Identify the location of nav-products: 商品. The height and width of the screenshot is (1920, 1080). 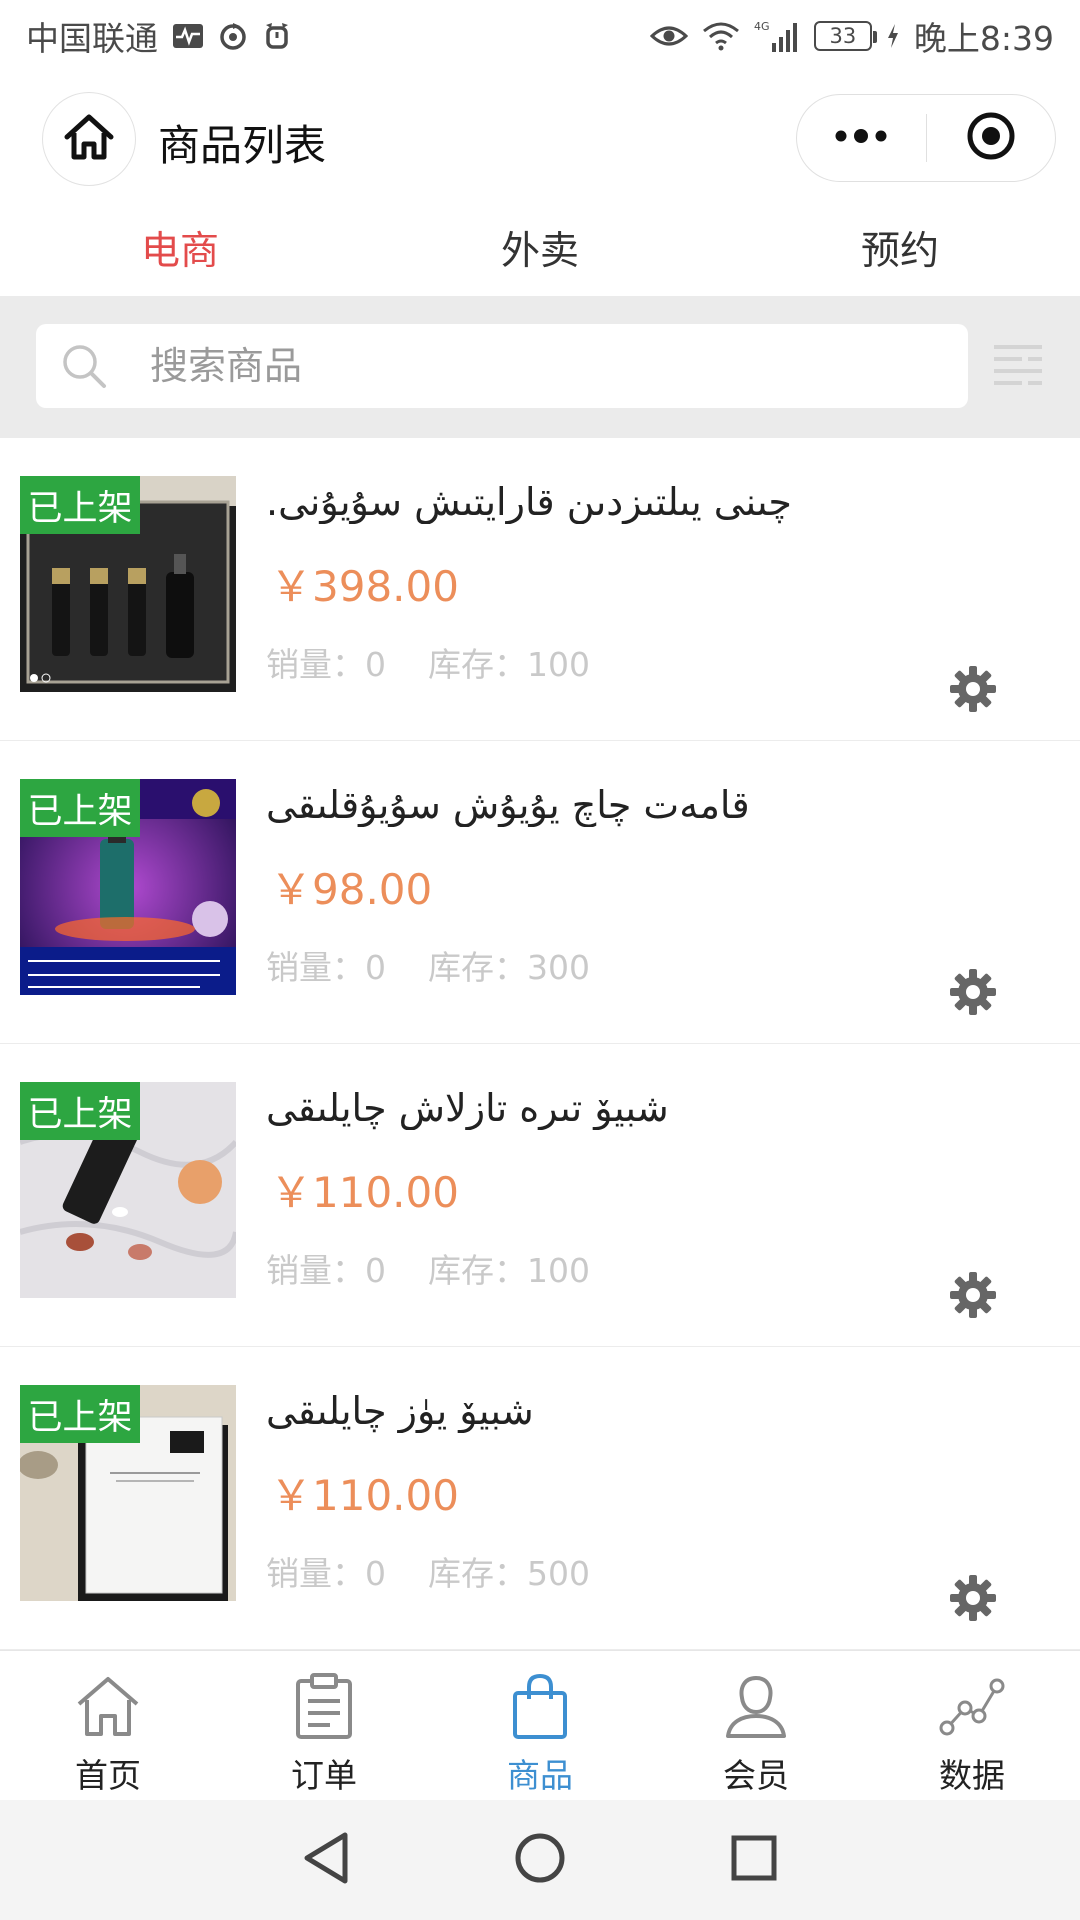
(540, 1725).